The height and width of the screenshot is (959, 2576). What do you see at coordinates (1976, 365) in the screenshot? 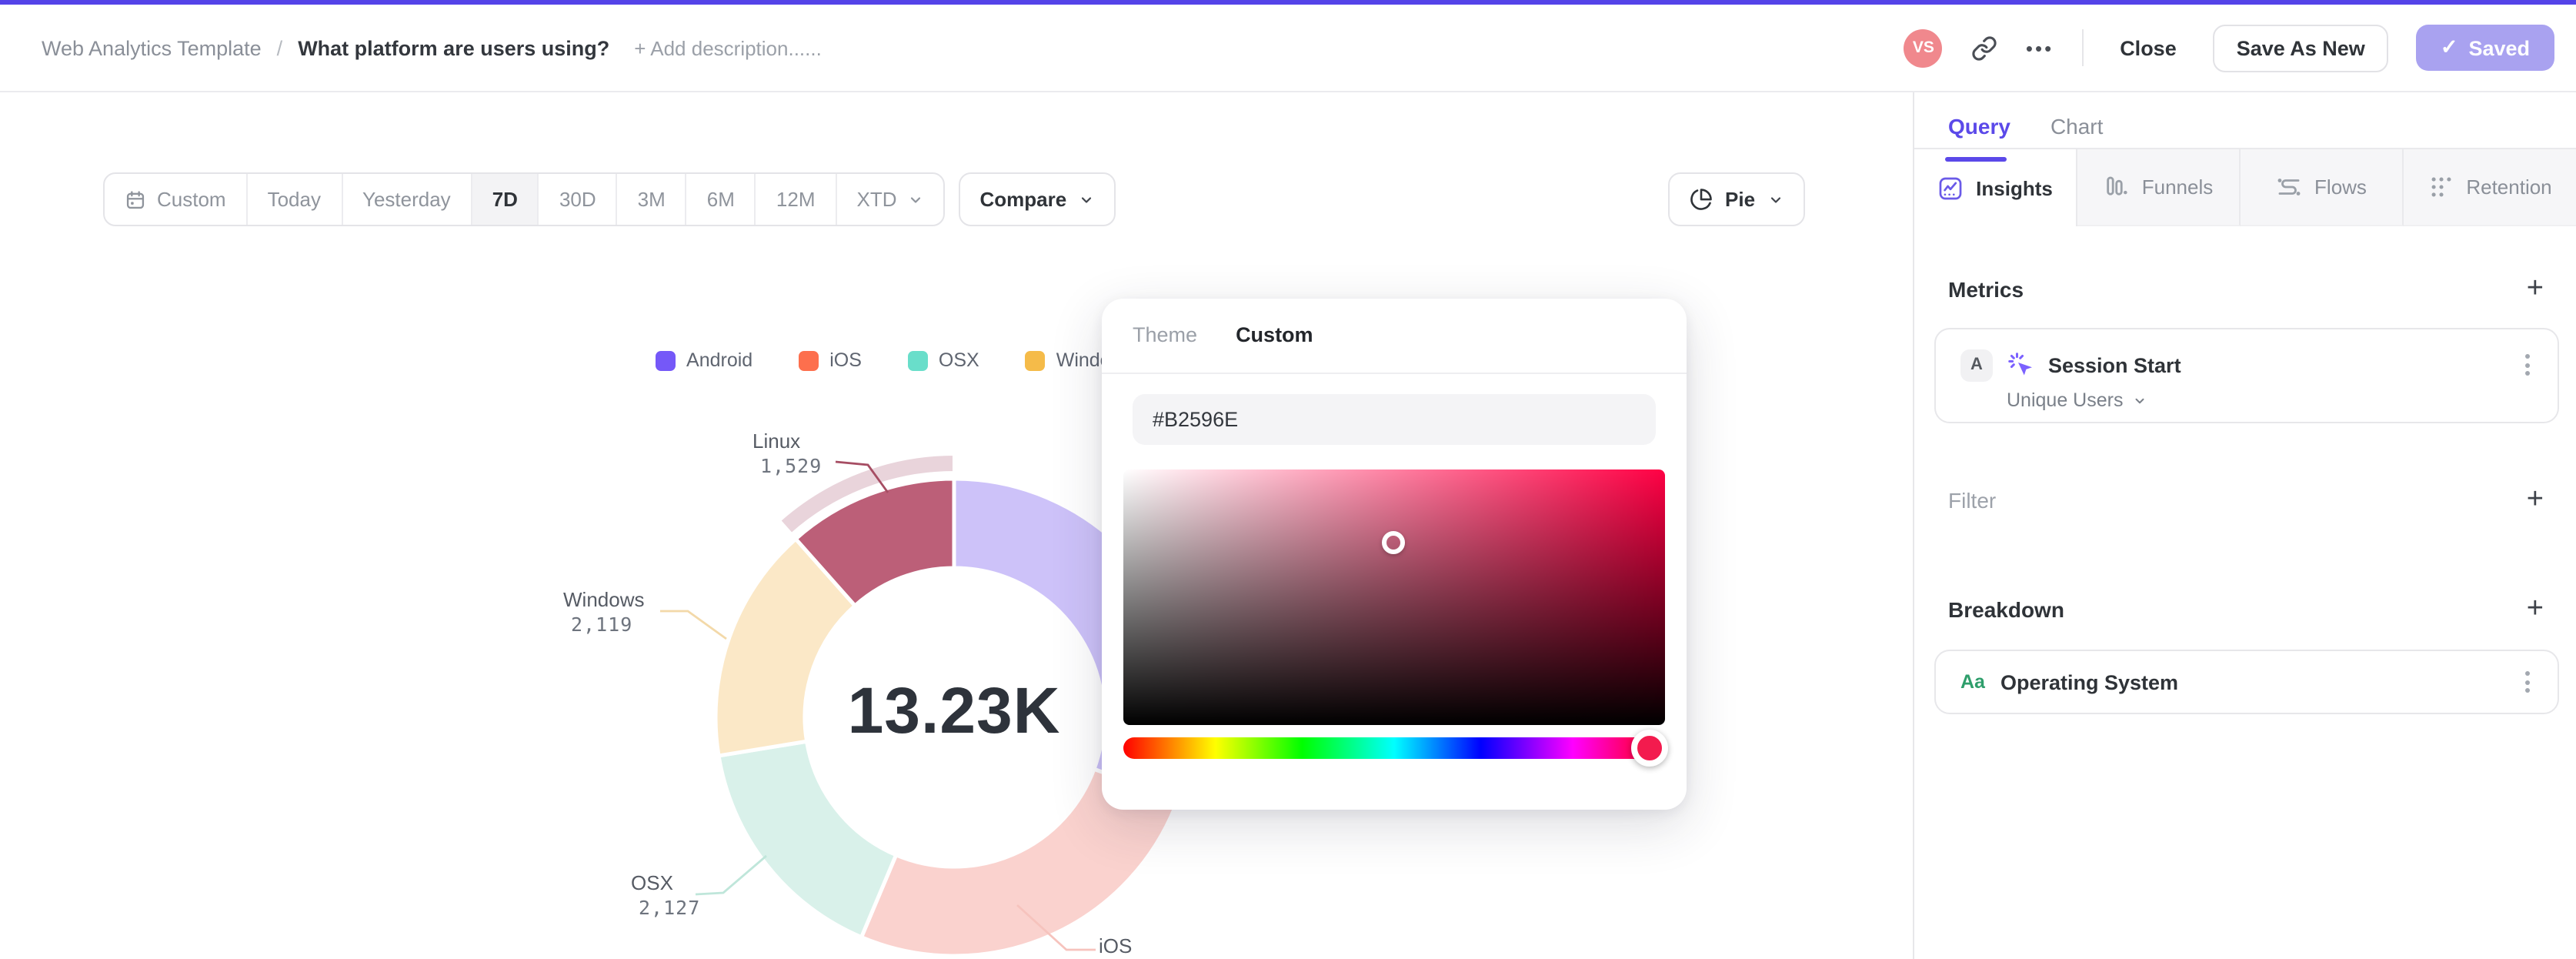
I see `series-badge: A` at bounding box center [1976, 365].